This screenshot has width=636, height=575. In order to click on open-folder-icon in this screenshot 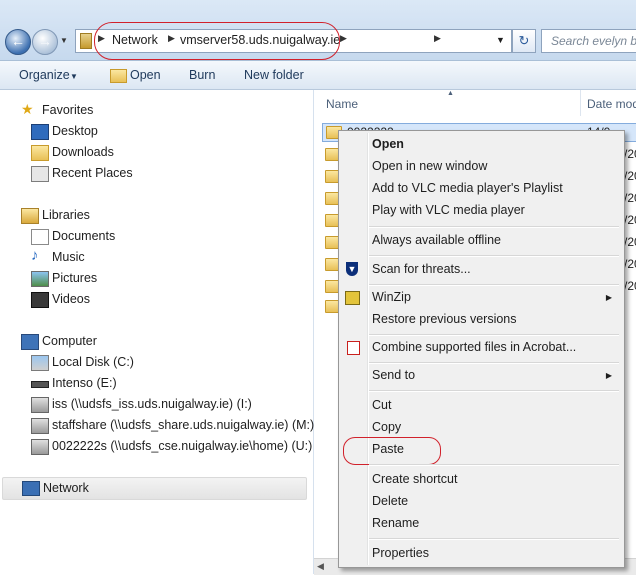, I will do `click(118, 76)`.